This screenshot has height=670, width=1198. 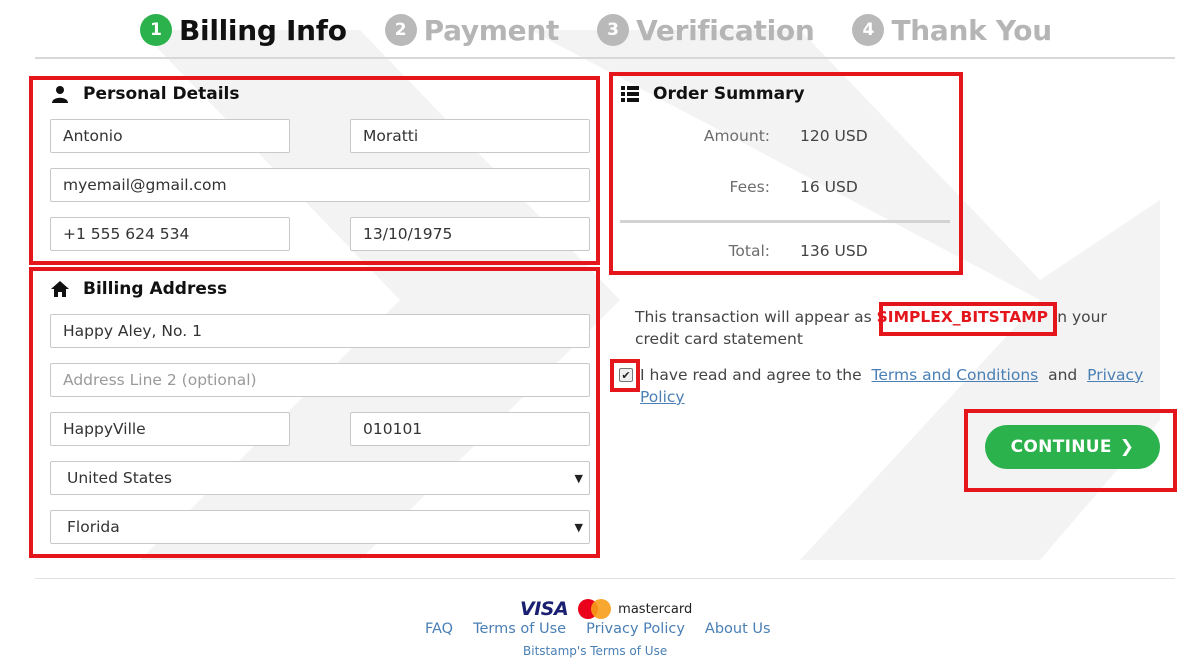 What do you see at coordinates (955, 375) in the screenshot?
I see `terms-link: Terms and Conditions` at bounding box center [955, 375].